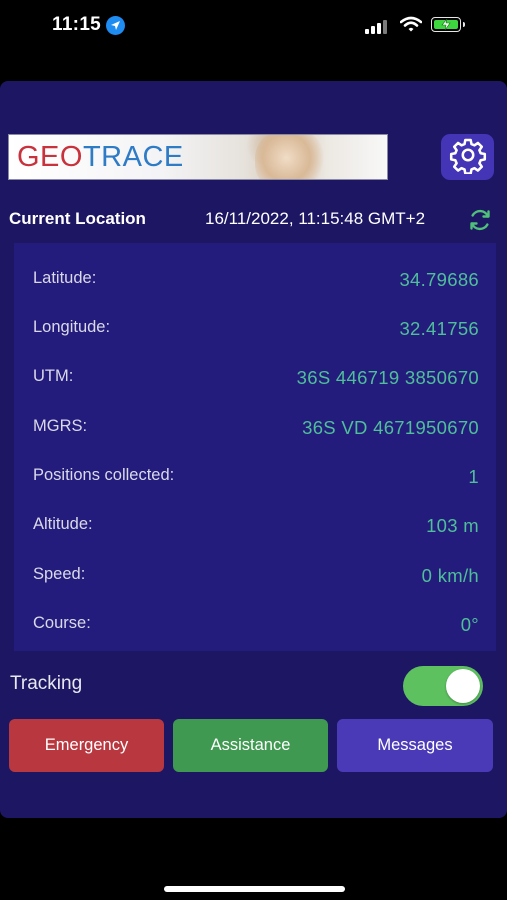 The width and height of the screenshot is (507, 900). Describe the element at coordinates (256, 281) in the screenshot. I see `latitude-row: Latitude: 34.79686` at that location.